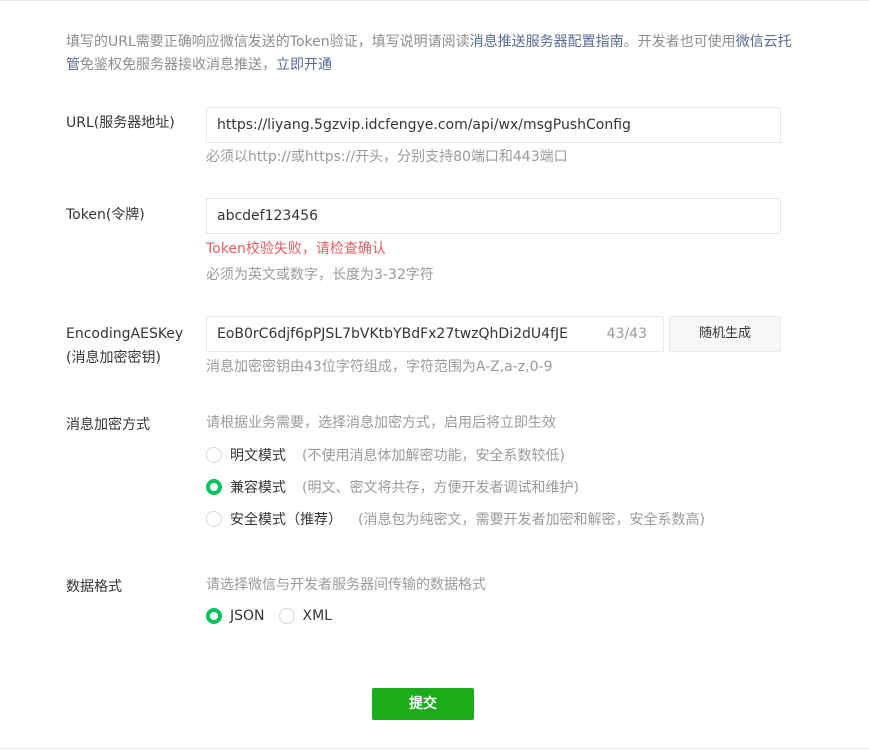 This screenshot has width=869, height=751. I want to click on intro-text-3: 免鉴权免服务器接收消息推送，, so click(178, 65).